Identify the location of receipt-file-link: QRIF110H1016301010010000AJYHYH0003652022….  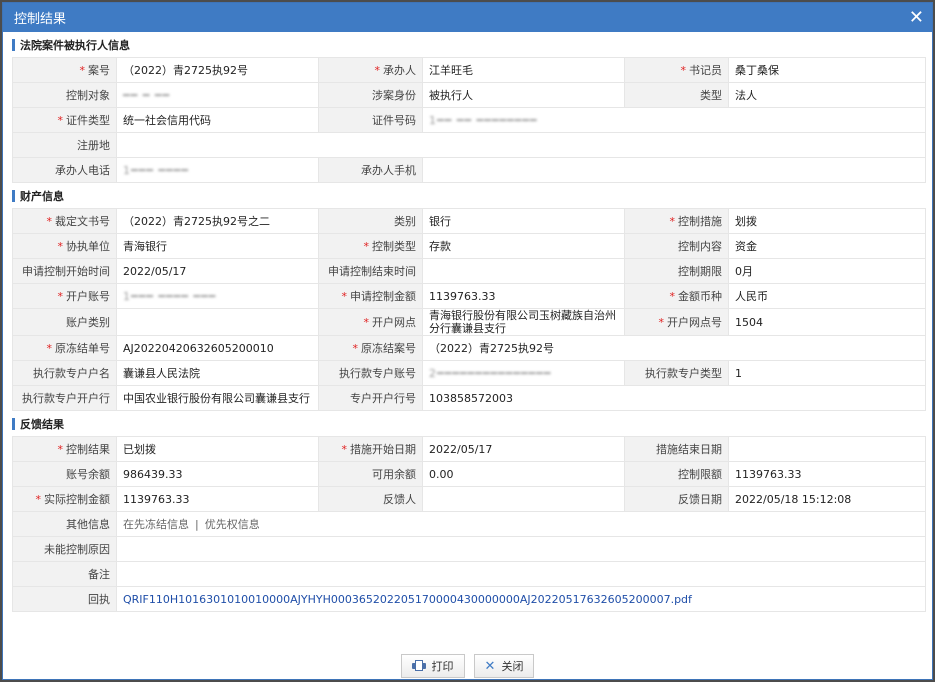
(521, 599).